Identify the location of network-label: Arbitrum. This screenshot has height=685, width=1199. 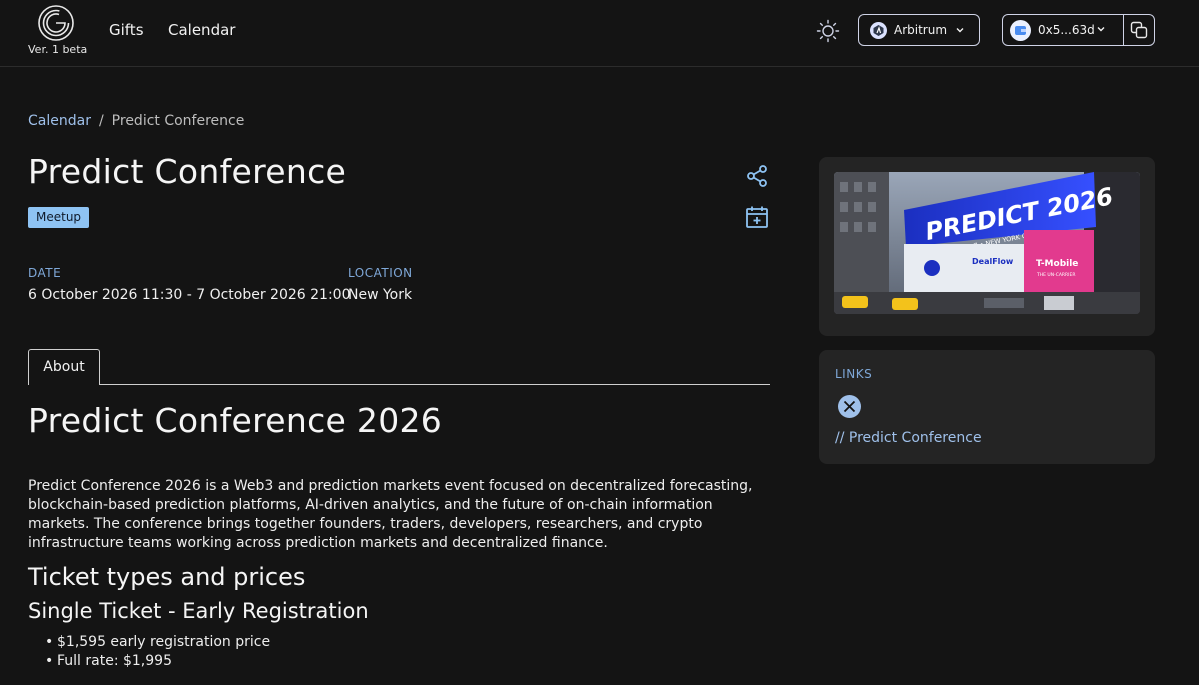
(921, 30).